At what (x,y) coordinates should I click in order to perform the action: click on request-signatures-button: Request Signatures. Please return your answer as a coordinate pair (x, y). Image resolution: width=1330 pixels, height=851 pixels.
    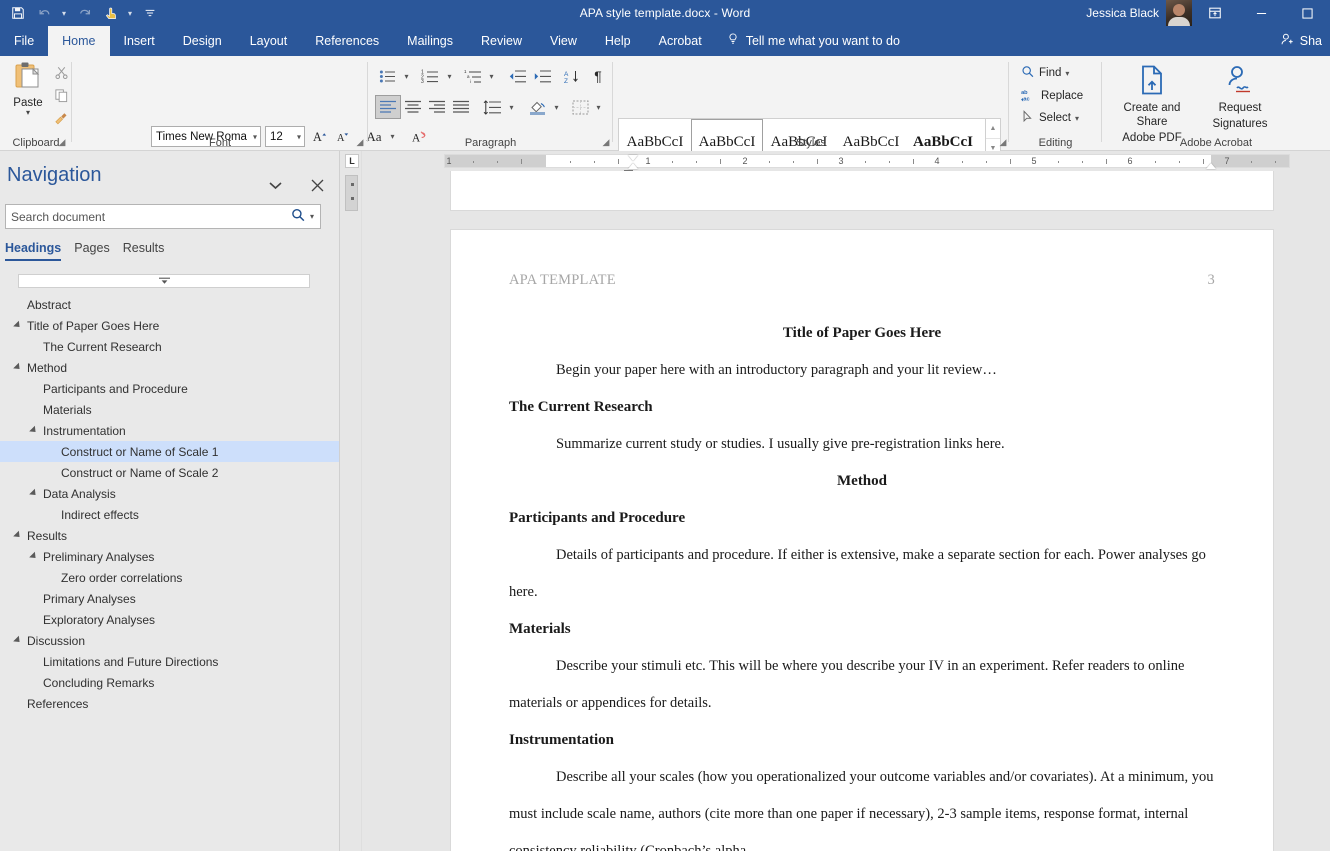
    Looking at the image, I should click on (1240, 97).